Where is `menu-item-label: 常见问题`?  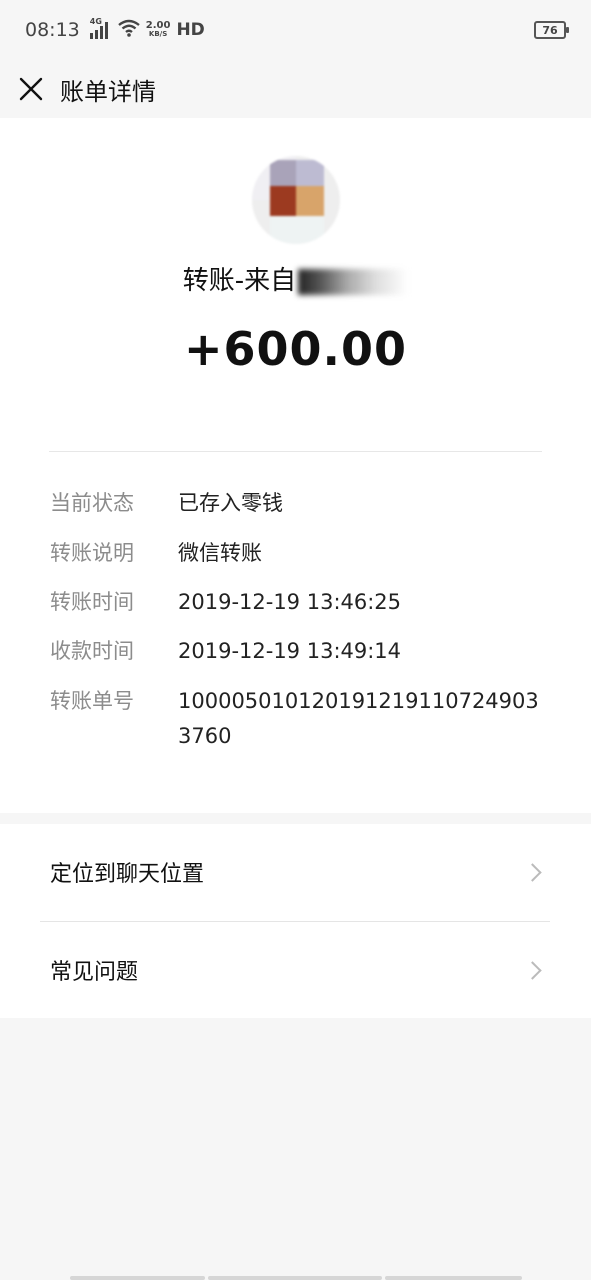
menu-item-label: 常见问题 is located at coordinates (94, 972).